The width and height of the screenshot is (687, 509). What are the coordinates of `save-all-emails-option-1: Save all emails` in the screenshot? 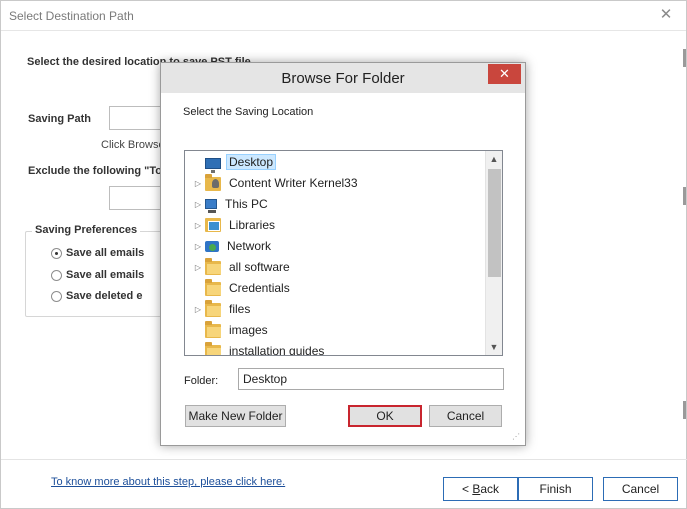 It's located at (97, 253).